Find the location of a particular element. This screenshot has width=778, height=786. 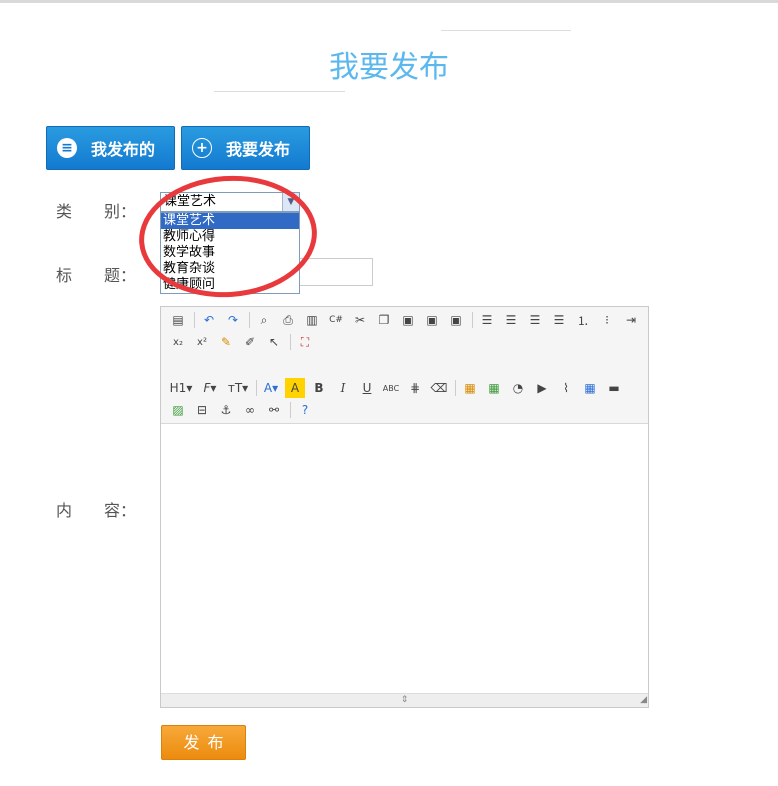

my-posts-label: 我发布的 is located at coordinates (123, 149).